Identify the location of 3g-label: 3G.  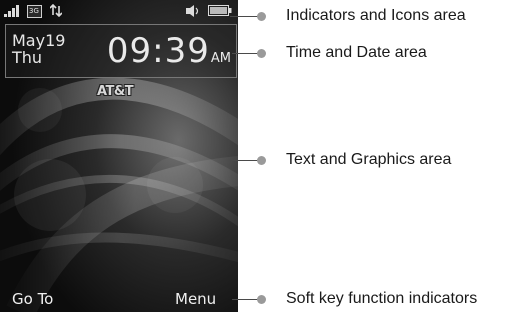
(34, 11).